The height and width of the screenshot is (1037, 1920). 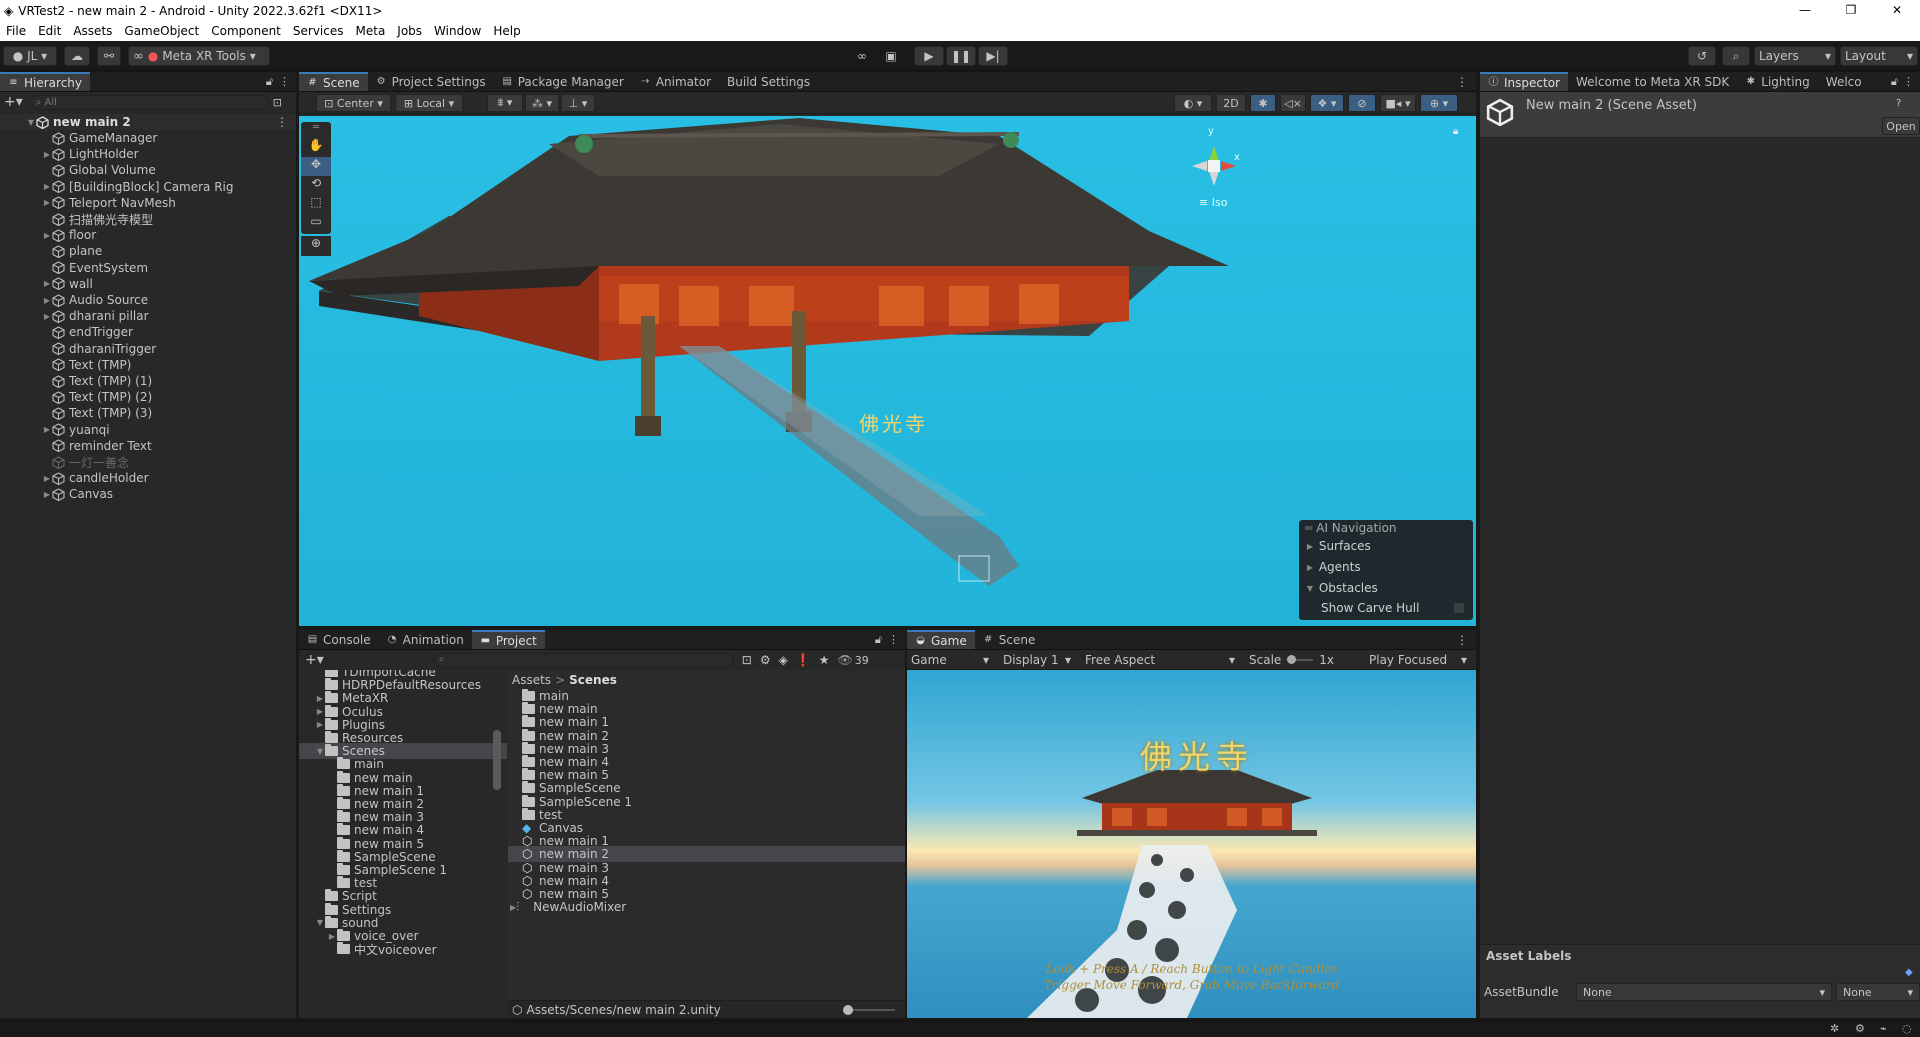 I want to click on breadcrumb-scenes: Scenes, so click(x=593, y=680).